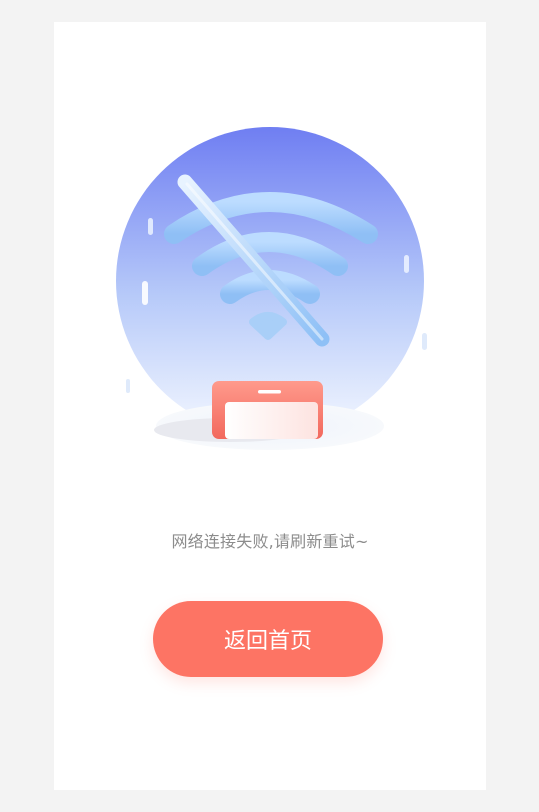 This screenshot has height=812, width=539. Describe the element at coordinates (267, 410) in the screenshot. I see `phone-icon` at that location.